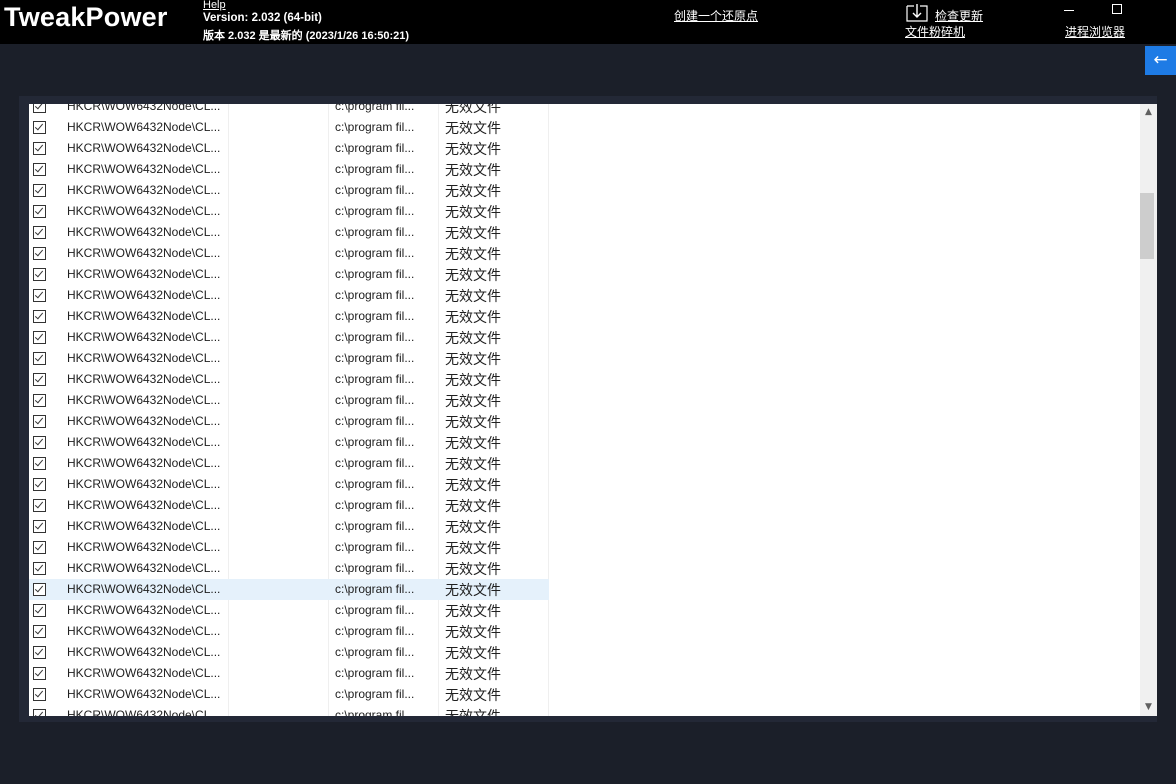  I want to click on scroll-up-icon: ▲, so click(1148, 112).